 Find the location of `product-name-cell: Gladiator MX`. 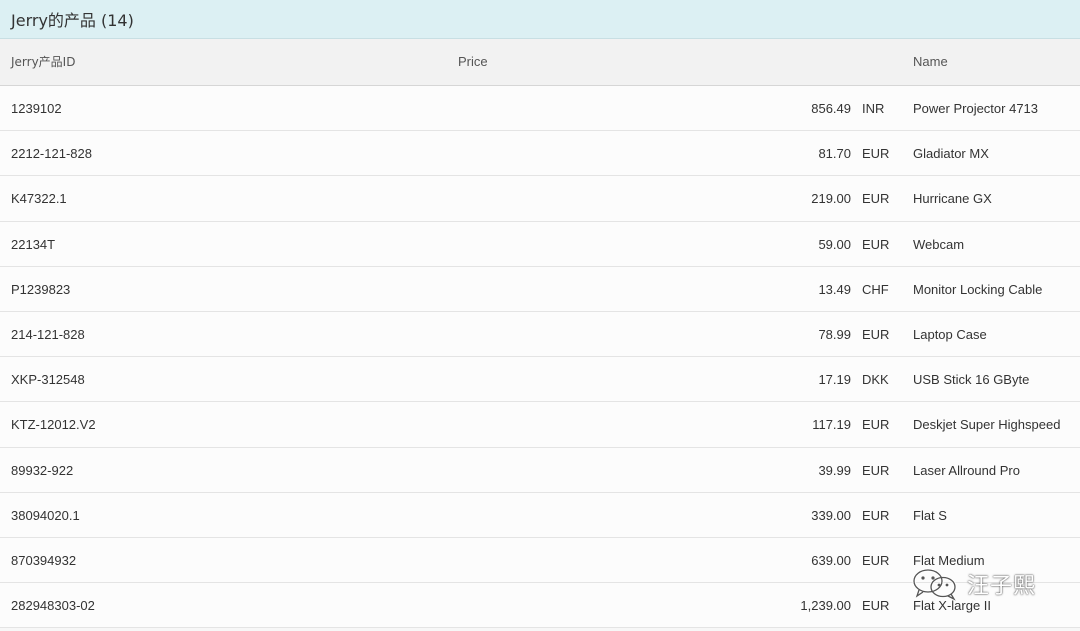

product-name-cell: Gladiator MX is located at coordinates (951, 154).